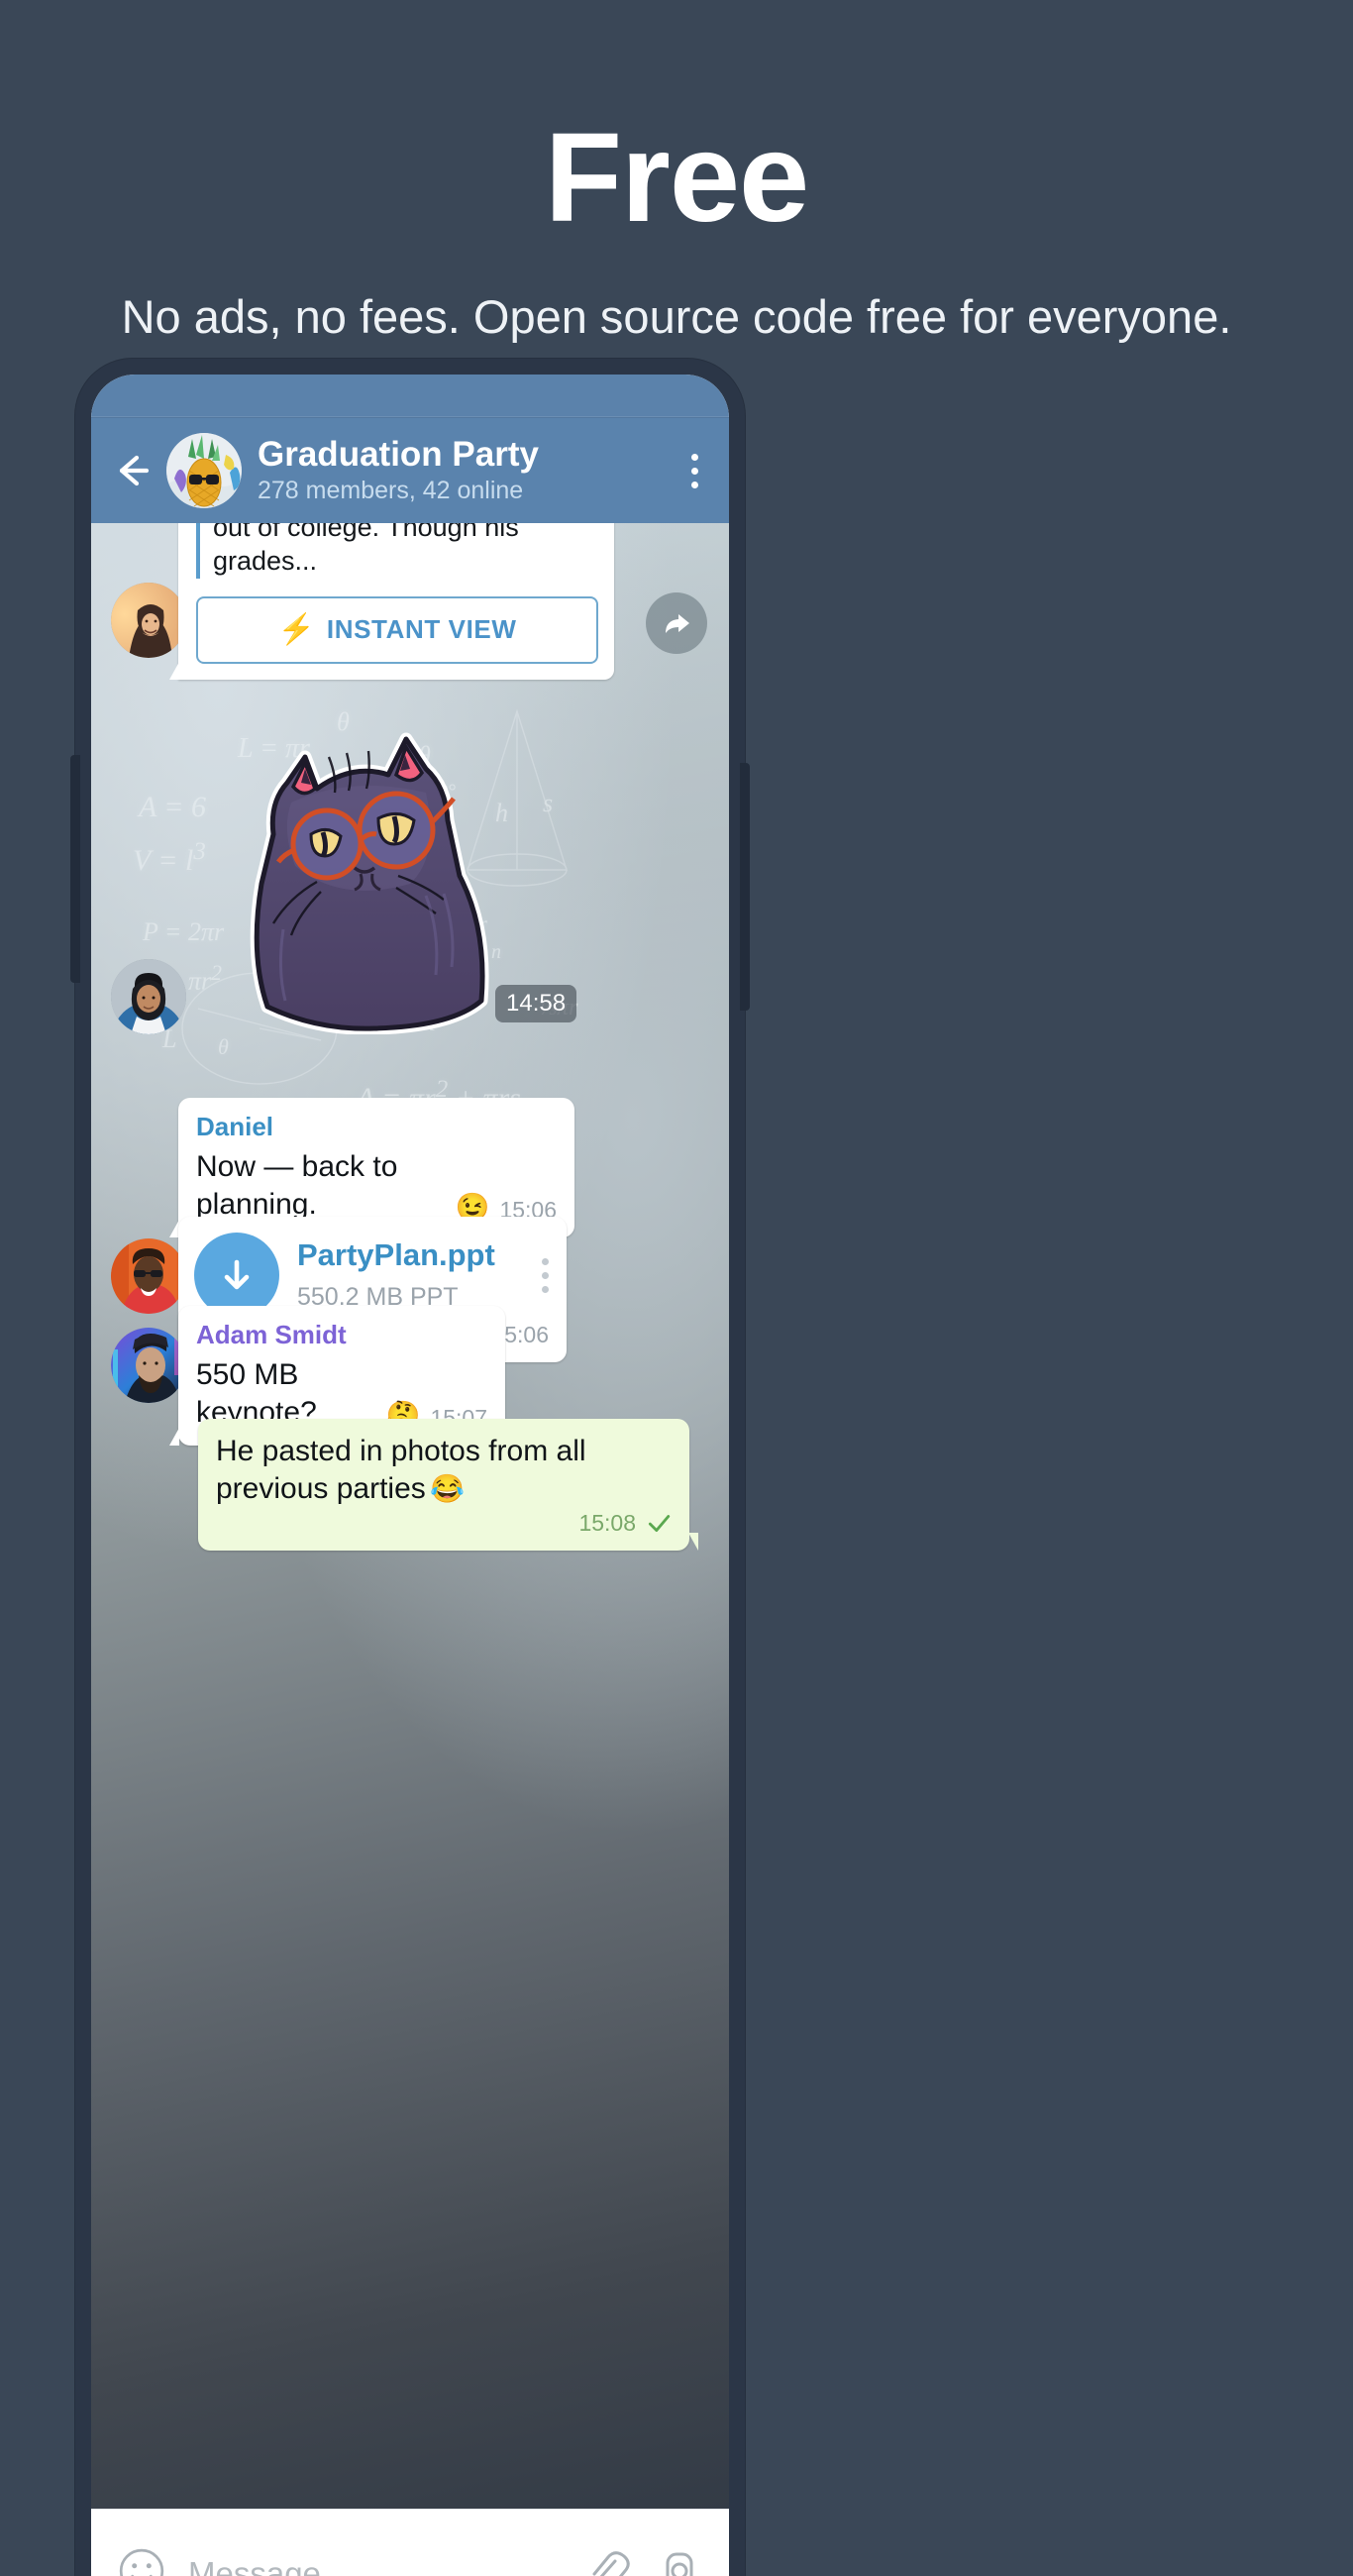 This screenshot has height=2576, width=1353. I want to click on smiley-icon, so click(141, 2561).